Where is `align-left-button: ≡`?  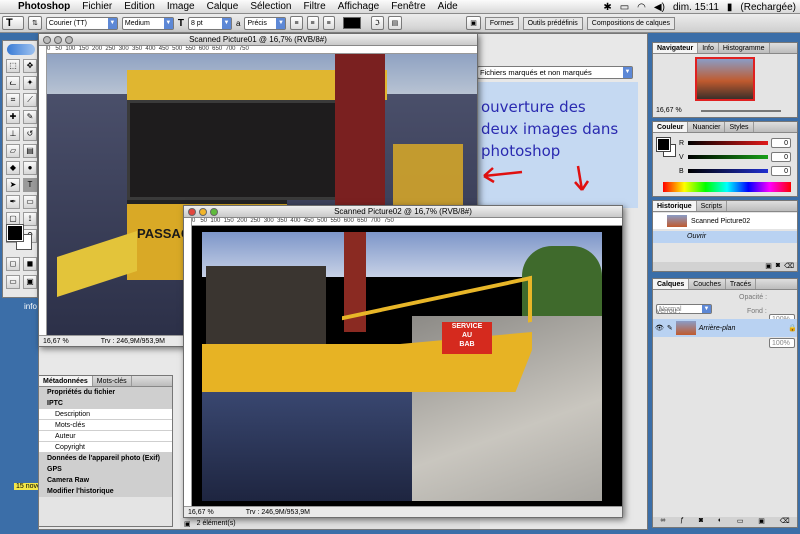 align-left-button: ≡ is located at coordinates (296, 23).